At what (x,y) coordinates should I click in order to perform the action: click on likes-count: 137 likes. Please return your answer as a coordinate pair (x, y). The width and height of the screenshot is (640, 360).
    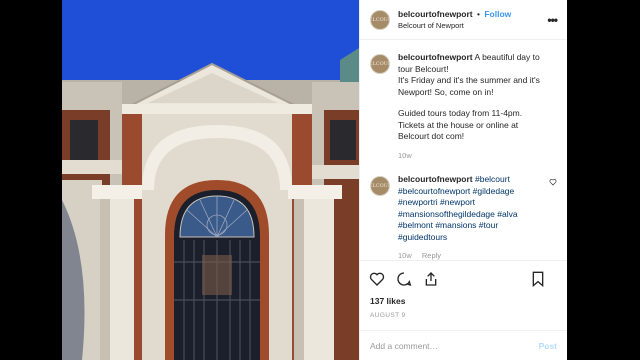
    Looking at the image, I should click on (463, 303).